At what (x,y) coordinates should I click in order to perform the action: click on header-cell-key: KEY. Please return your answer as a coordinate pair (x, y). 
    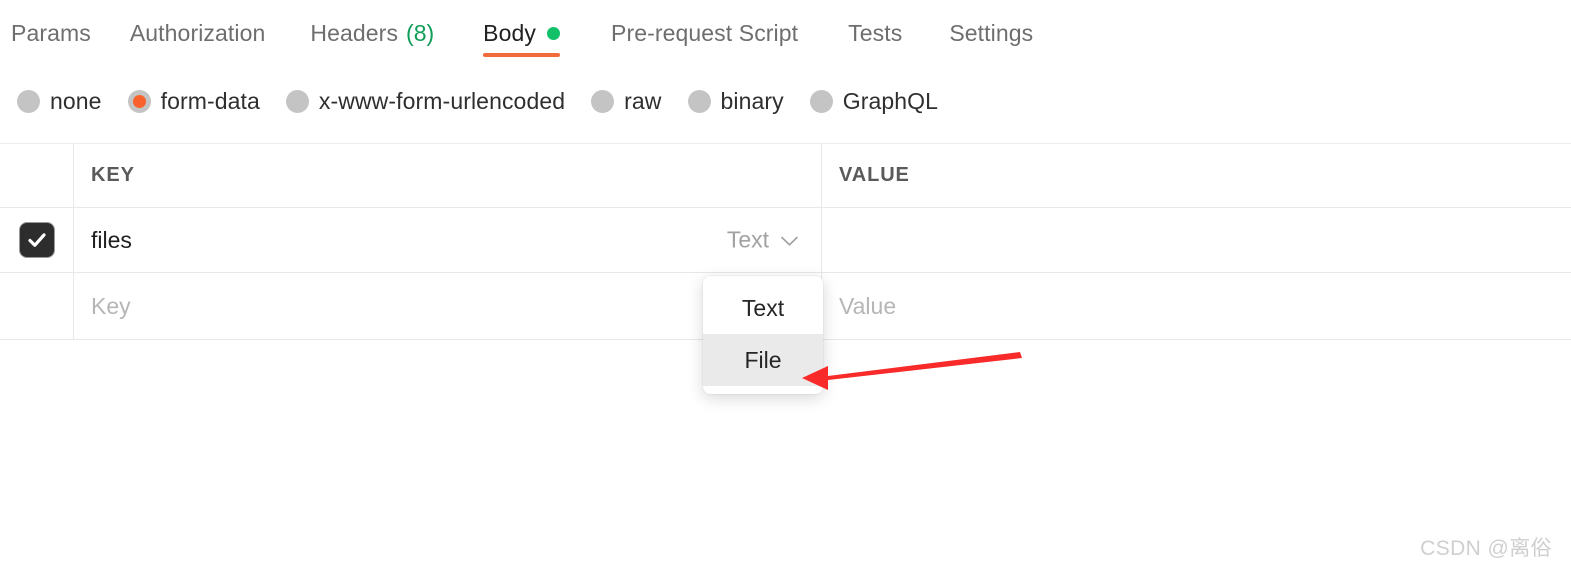
    Looking at the image, I should click on (448, 175).